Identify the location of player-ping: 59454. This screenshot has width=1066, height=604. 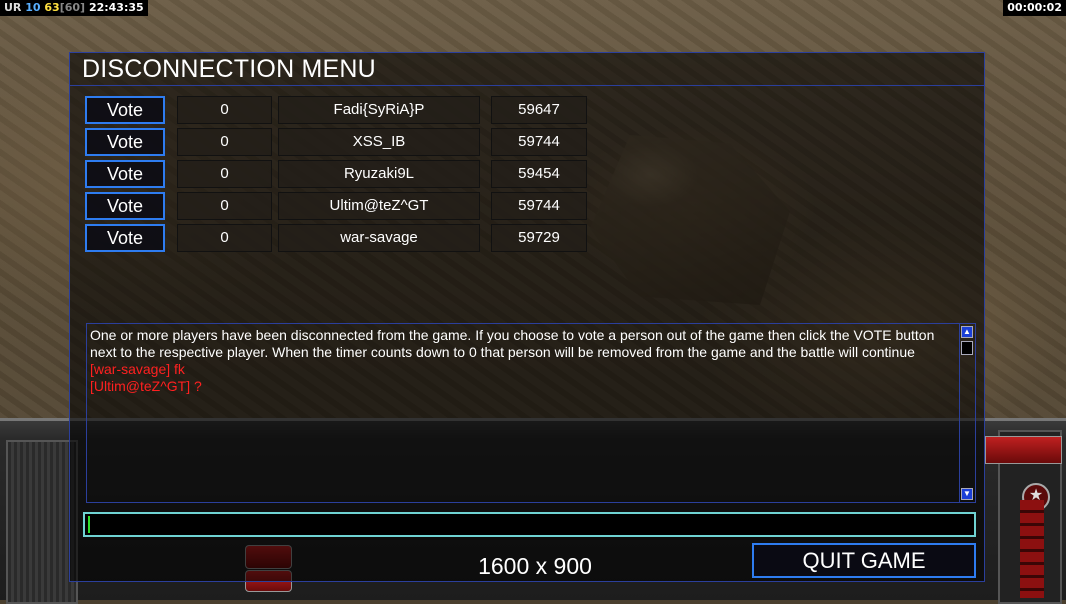
(539, 174).